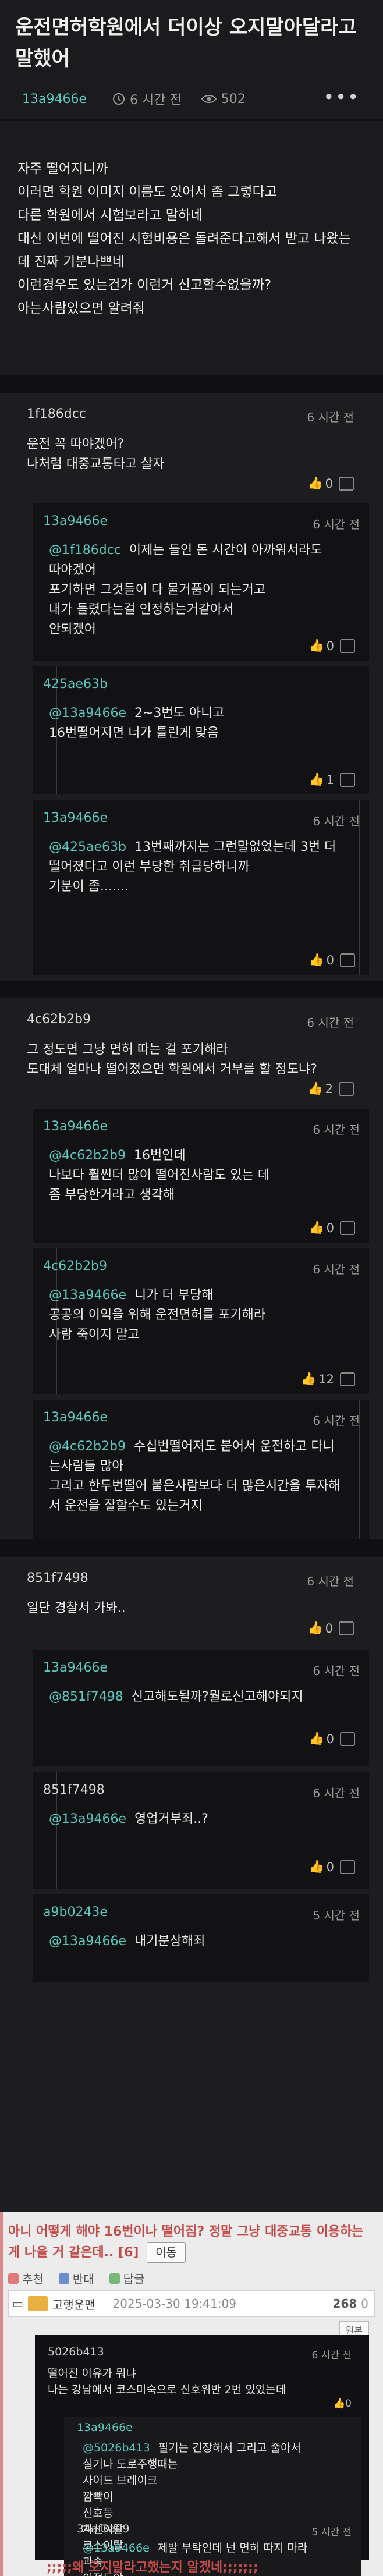 Image resolution: width=383 pixels, height=2576 pixels. I want to click on mention-link: @1f186dcc, so click(85, 550).